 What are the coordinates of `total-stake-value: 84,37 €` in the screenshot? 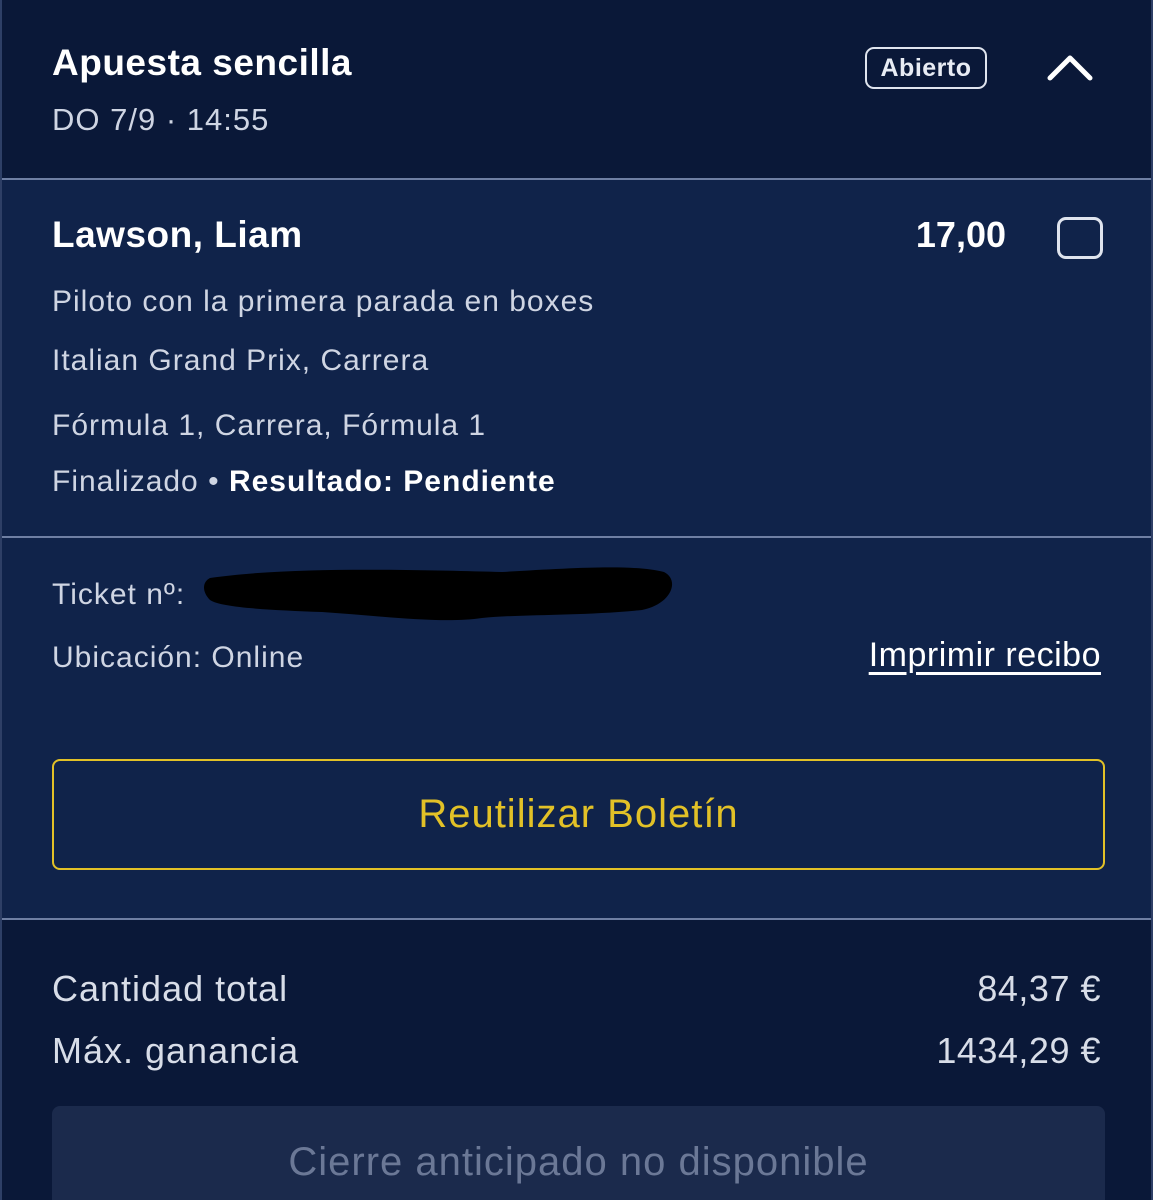 It's located at (1039, 988).